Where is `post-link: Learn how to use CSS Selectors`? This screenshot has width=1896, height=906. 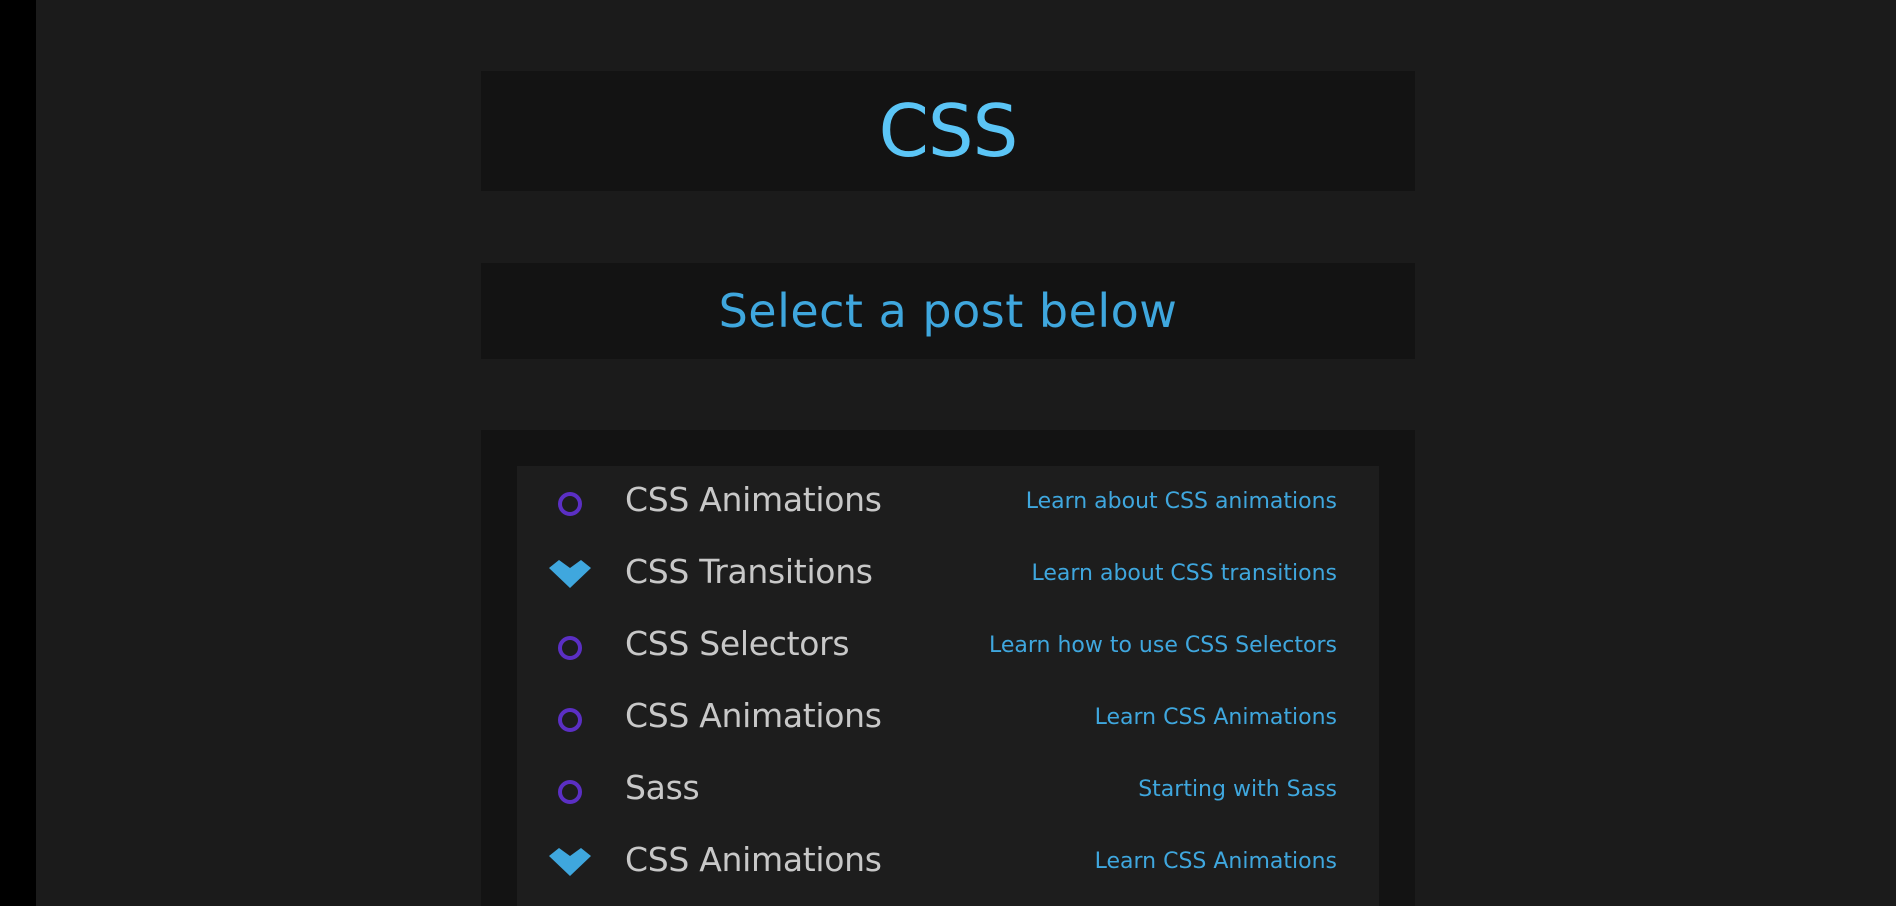 post-link: Learn how to use CSS Selectors is located at coordinates (1163, 646).